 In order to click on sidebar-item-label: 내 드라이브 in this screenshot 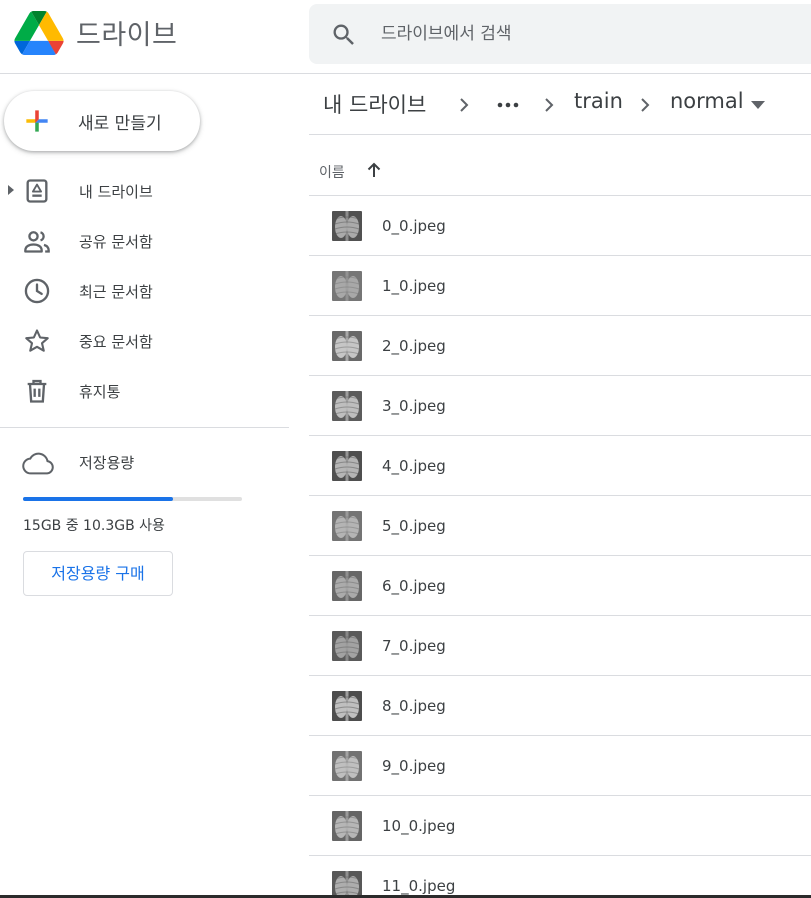, I will do `click(116, 192)`.